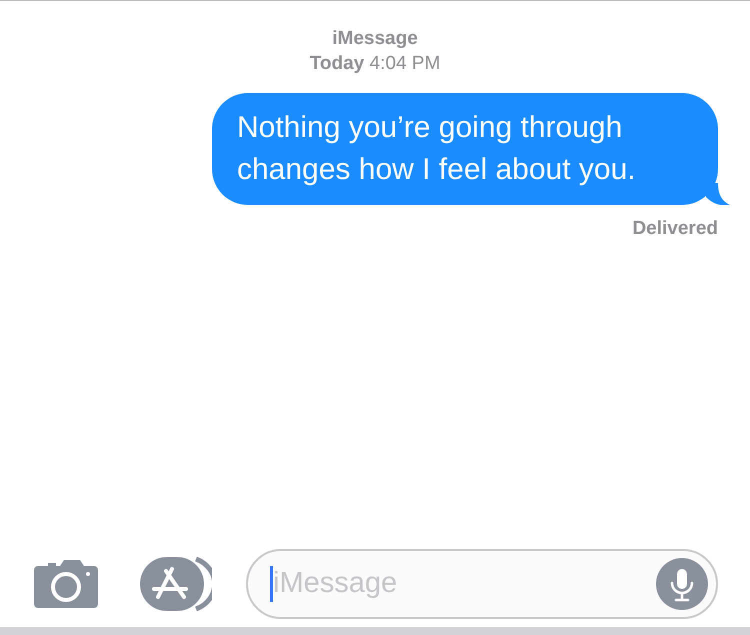 The image size is (750, 635). I want to click on message-bubble: Nothing you’re going through changes how I feel about you., so click(465, 149).